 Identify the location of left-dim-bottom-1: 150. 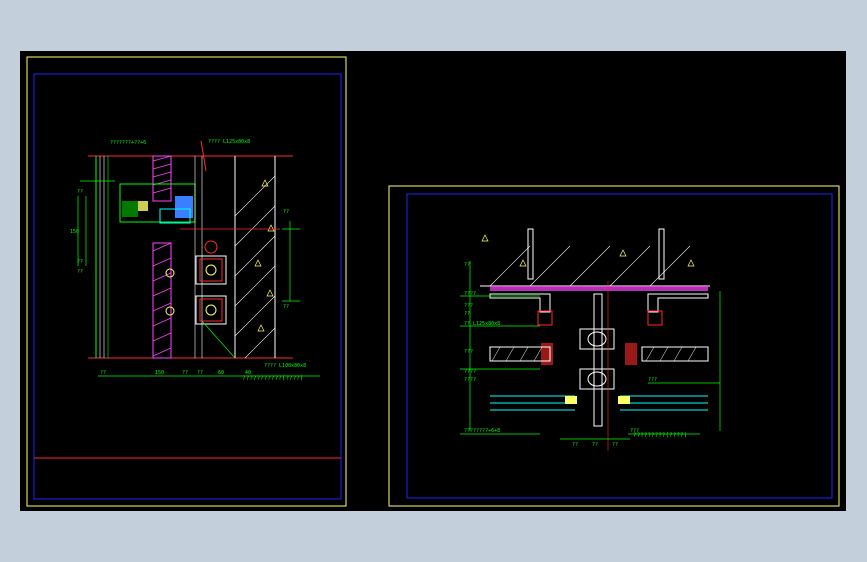
(159, 373).